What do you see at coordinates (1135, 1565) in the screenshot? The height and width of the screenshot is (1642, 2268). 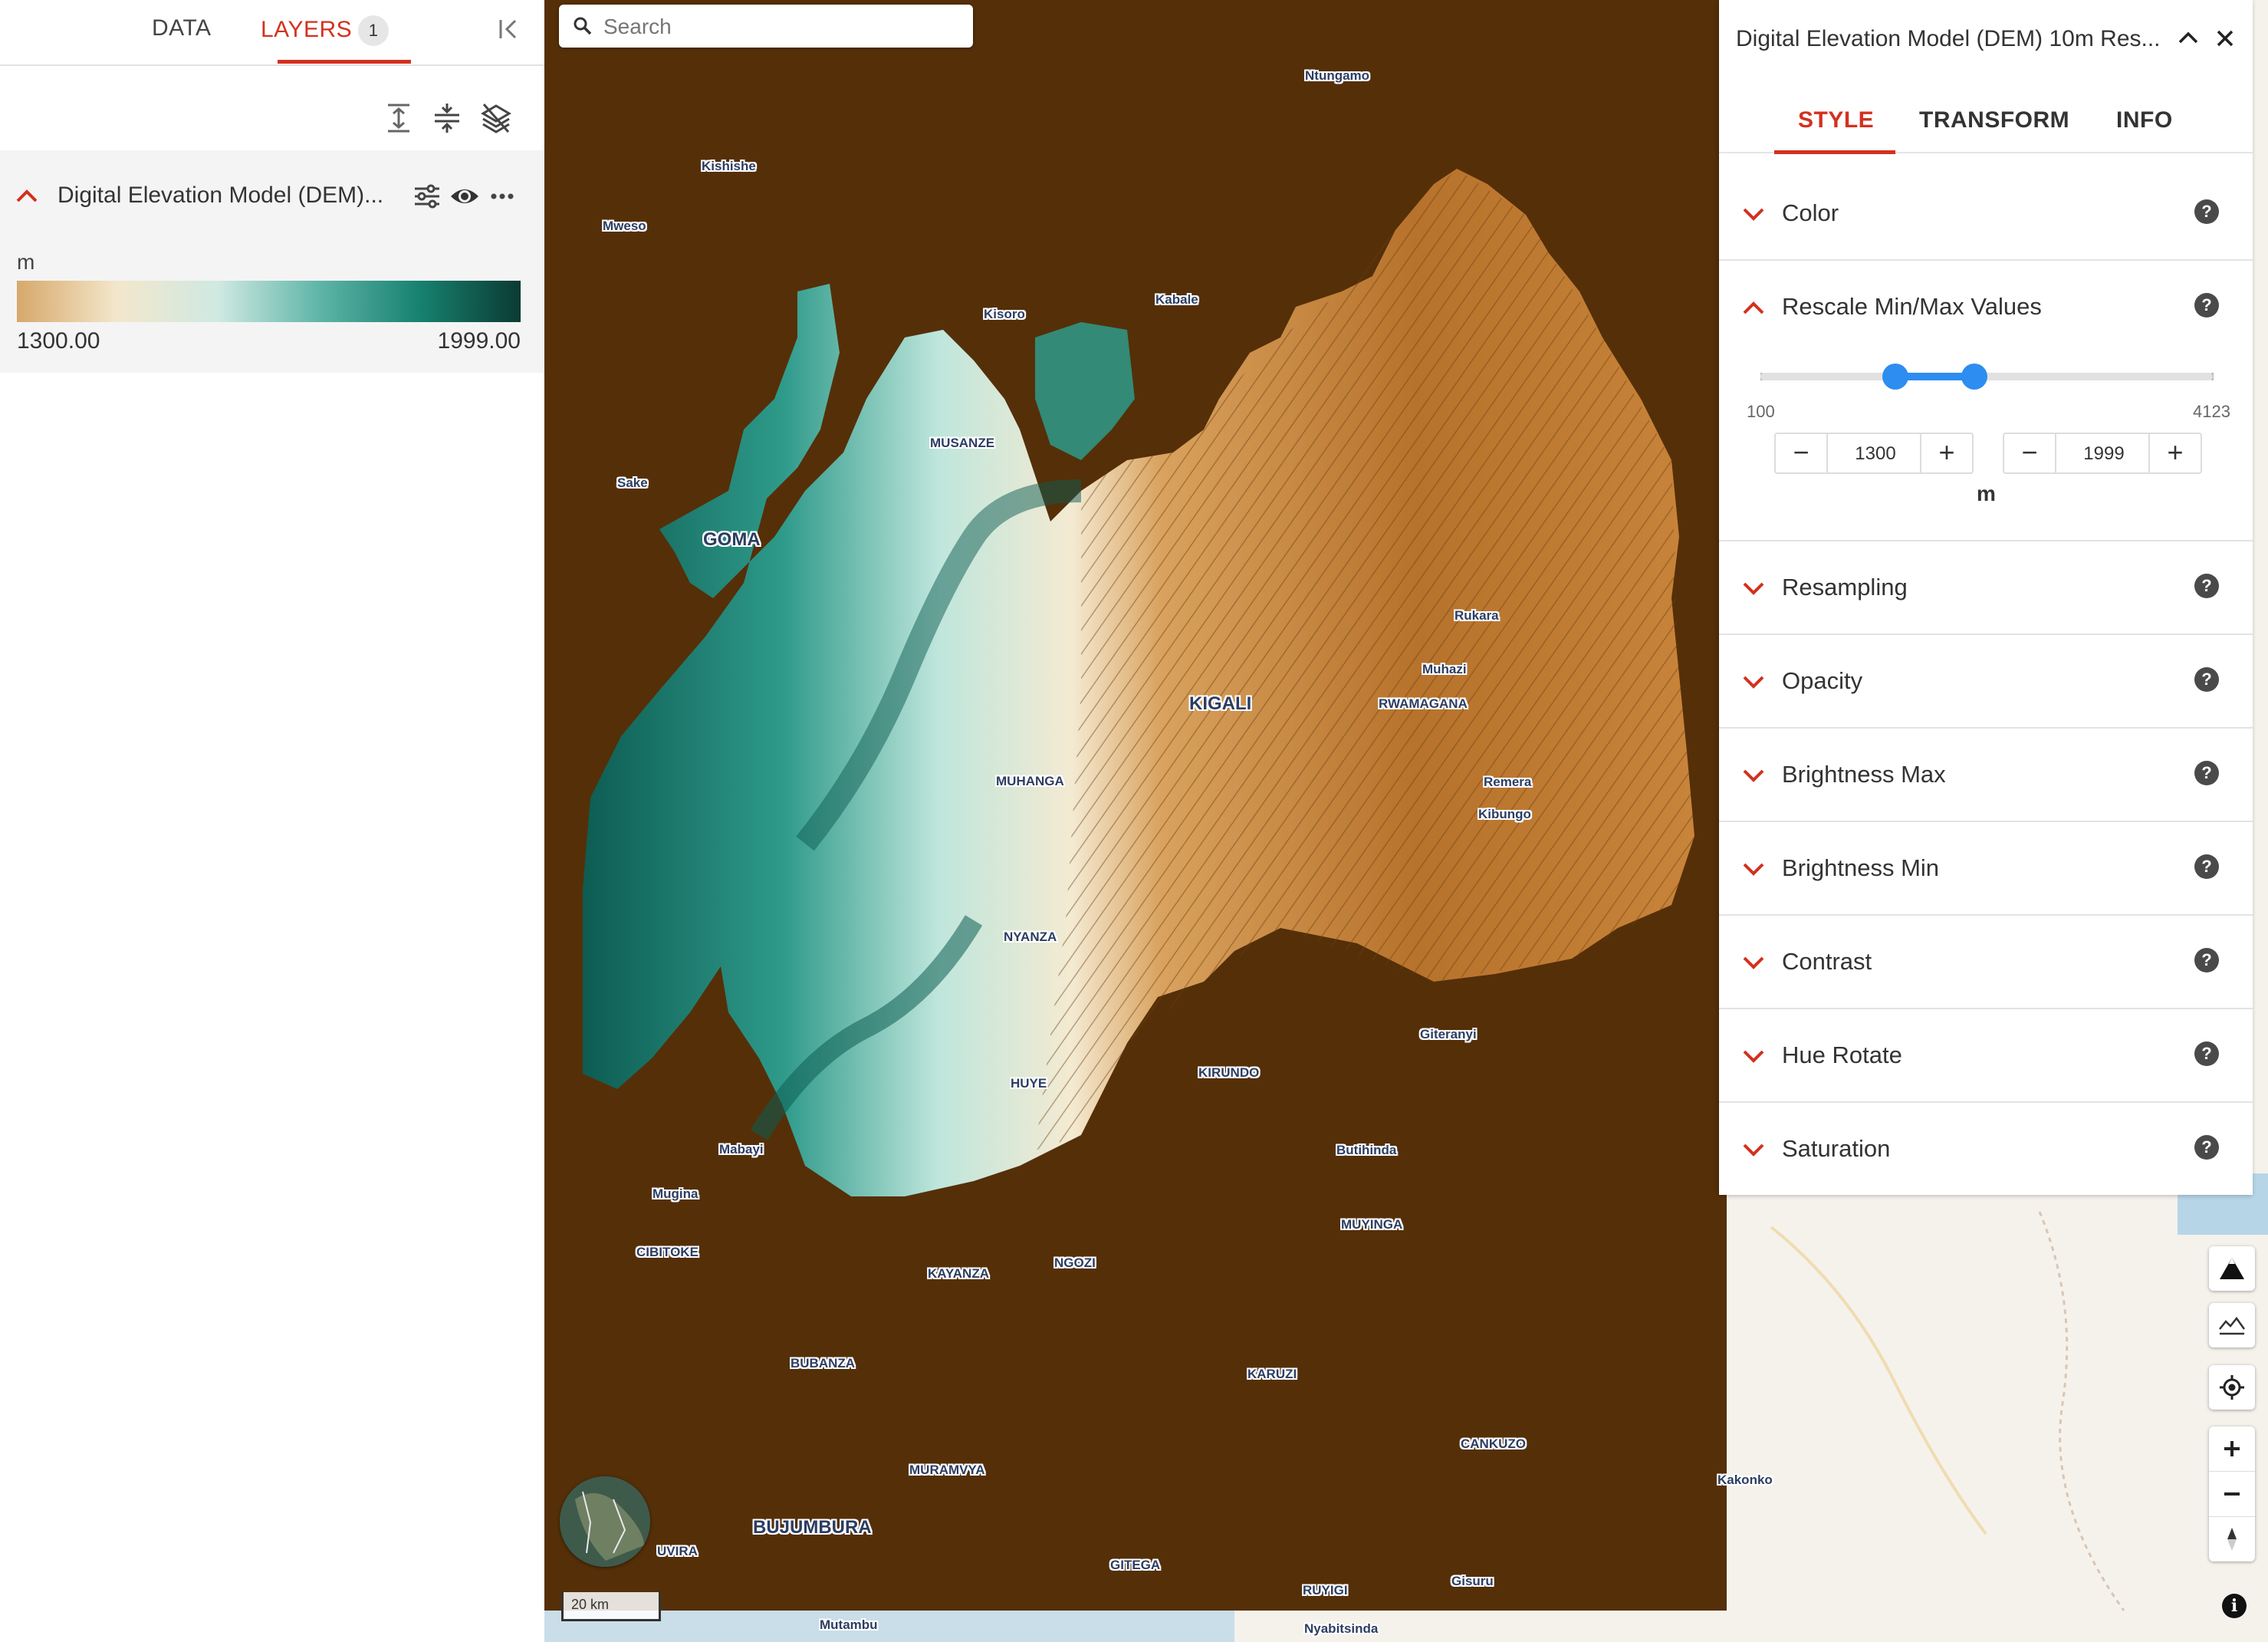 I see `map-label: GITEGA` at bounding box center [1135, 1565].